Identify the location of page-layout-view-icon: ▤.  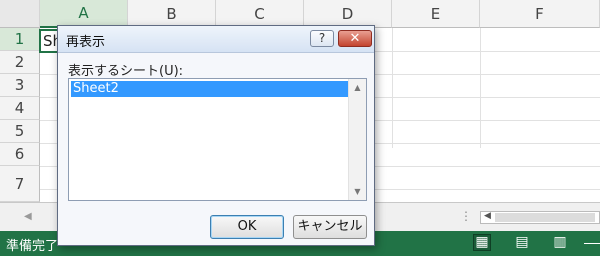
(522, 242).